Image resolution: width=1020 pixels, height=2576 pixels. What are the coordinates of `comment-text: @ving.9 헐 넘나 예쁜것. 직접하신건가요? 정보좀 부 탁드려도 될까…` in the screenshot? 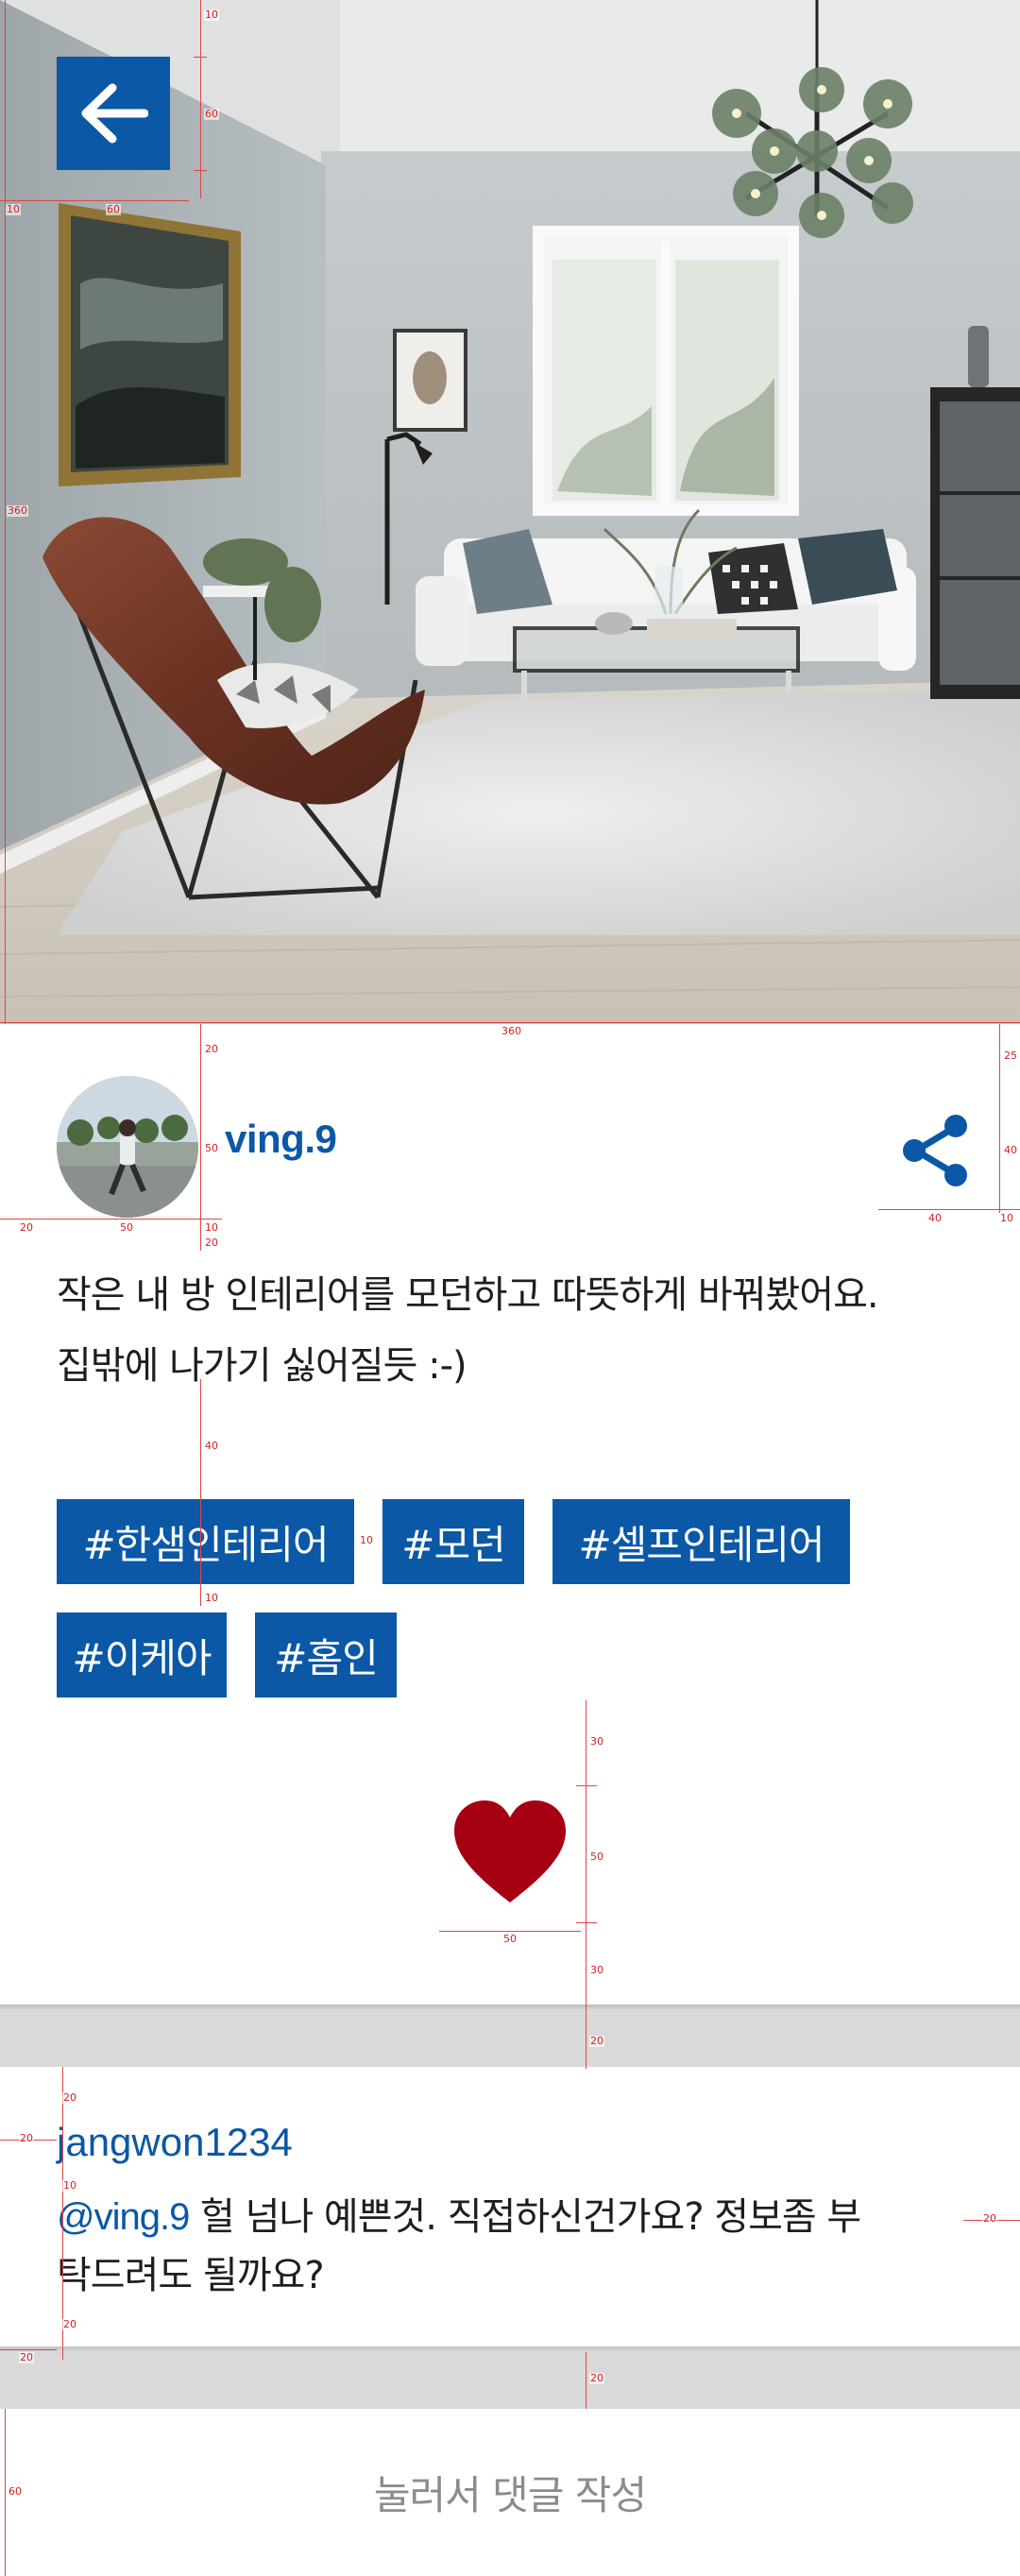 It's located at (510, 2247).